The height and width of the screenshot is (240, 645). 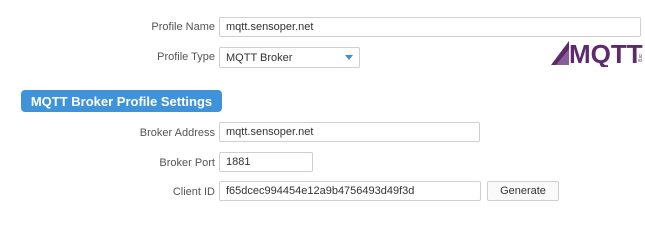 I want to click on broker-port-input: 1881, so click(x=266, y=162).